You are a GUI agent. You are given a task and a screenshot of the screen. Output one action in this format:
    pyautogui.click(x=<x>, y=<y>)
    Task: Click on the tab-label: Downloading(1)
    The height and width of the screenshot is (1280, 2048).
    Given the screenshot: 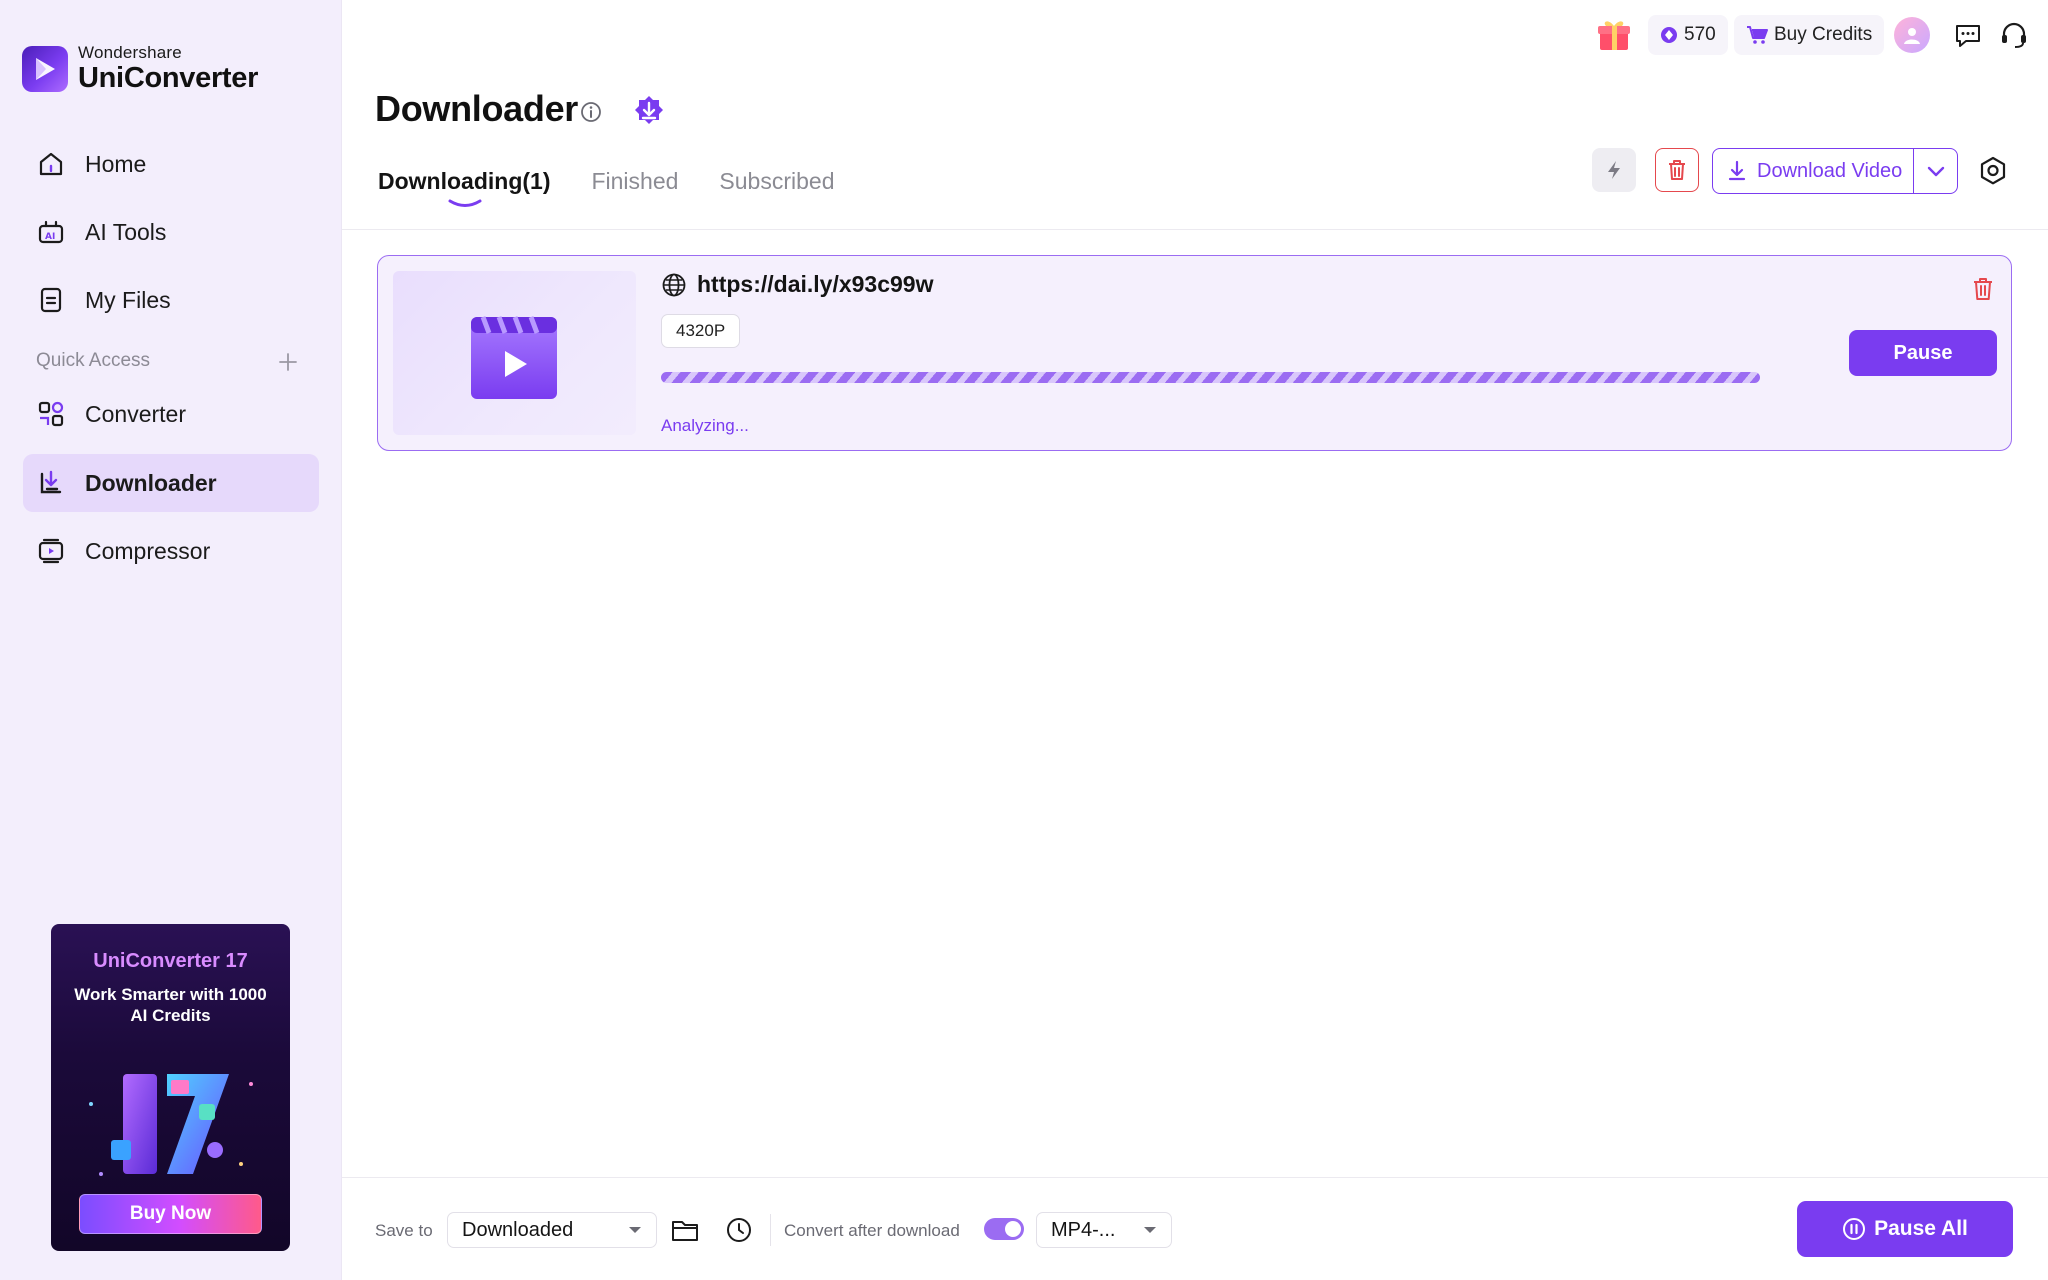 What is the action you would take?
    pyautogui.click(x=464, y=181)
    